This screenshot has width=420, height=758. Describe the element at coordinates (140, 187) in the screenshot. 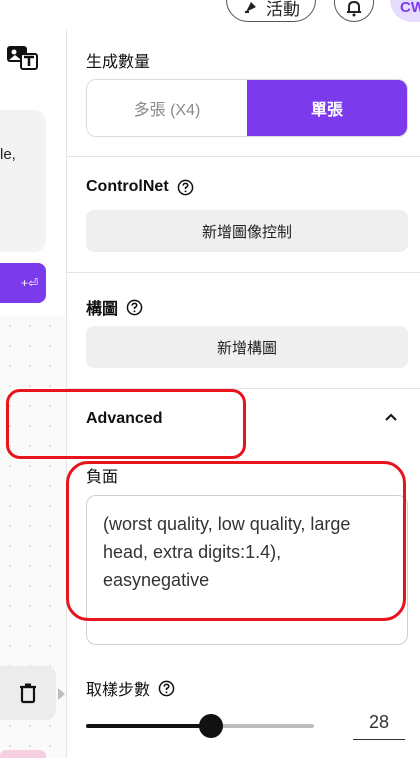

I see `controlnet-label: ControlNet` at that location.